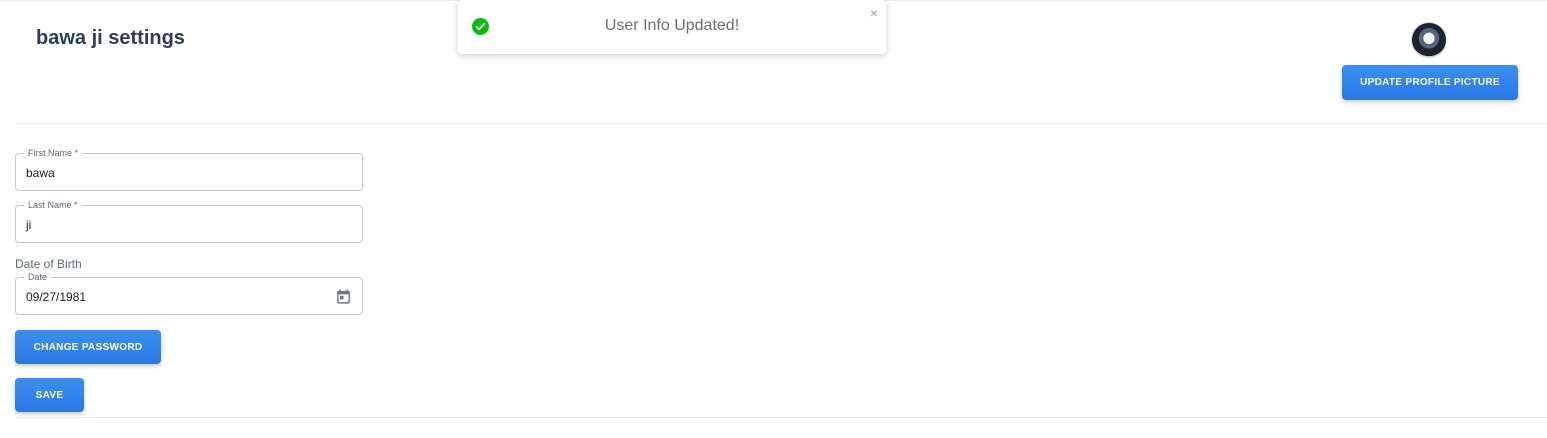  Describe the element at coordinates (874, 13) in the screenshot. I see `close-icon: ×` at that location.